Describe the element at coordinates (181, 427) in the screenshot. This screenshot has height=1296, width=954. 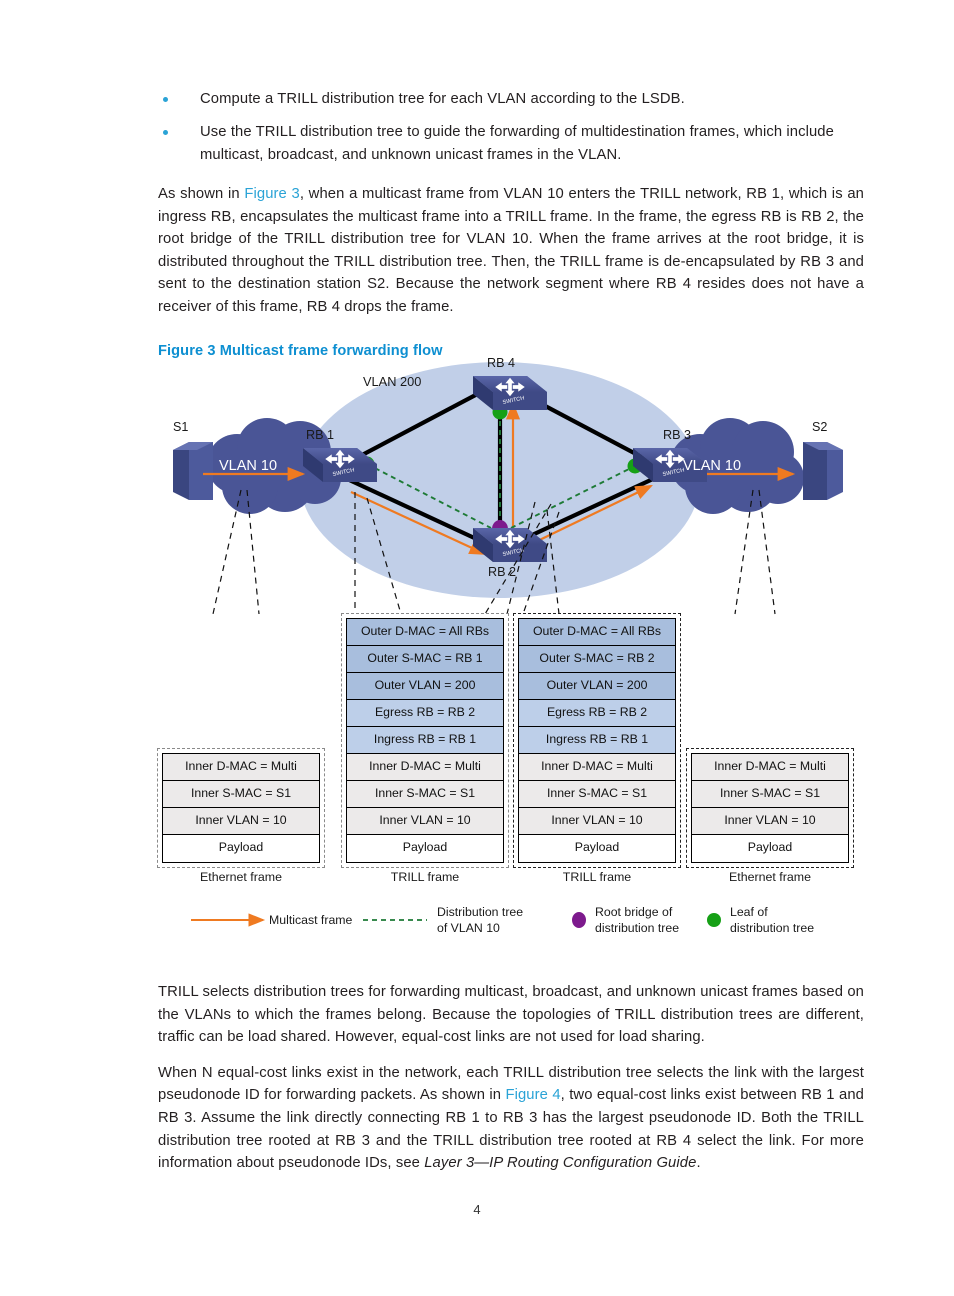
I see `station-label-s1: S1` at that location.